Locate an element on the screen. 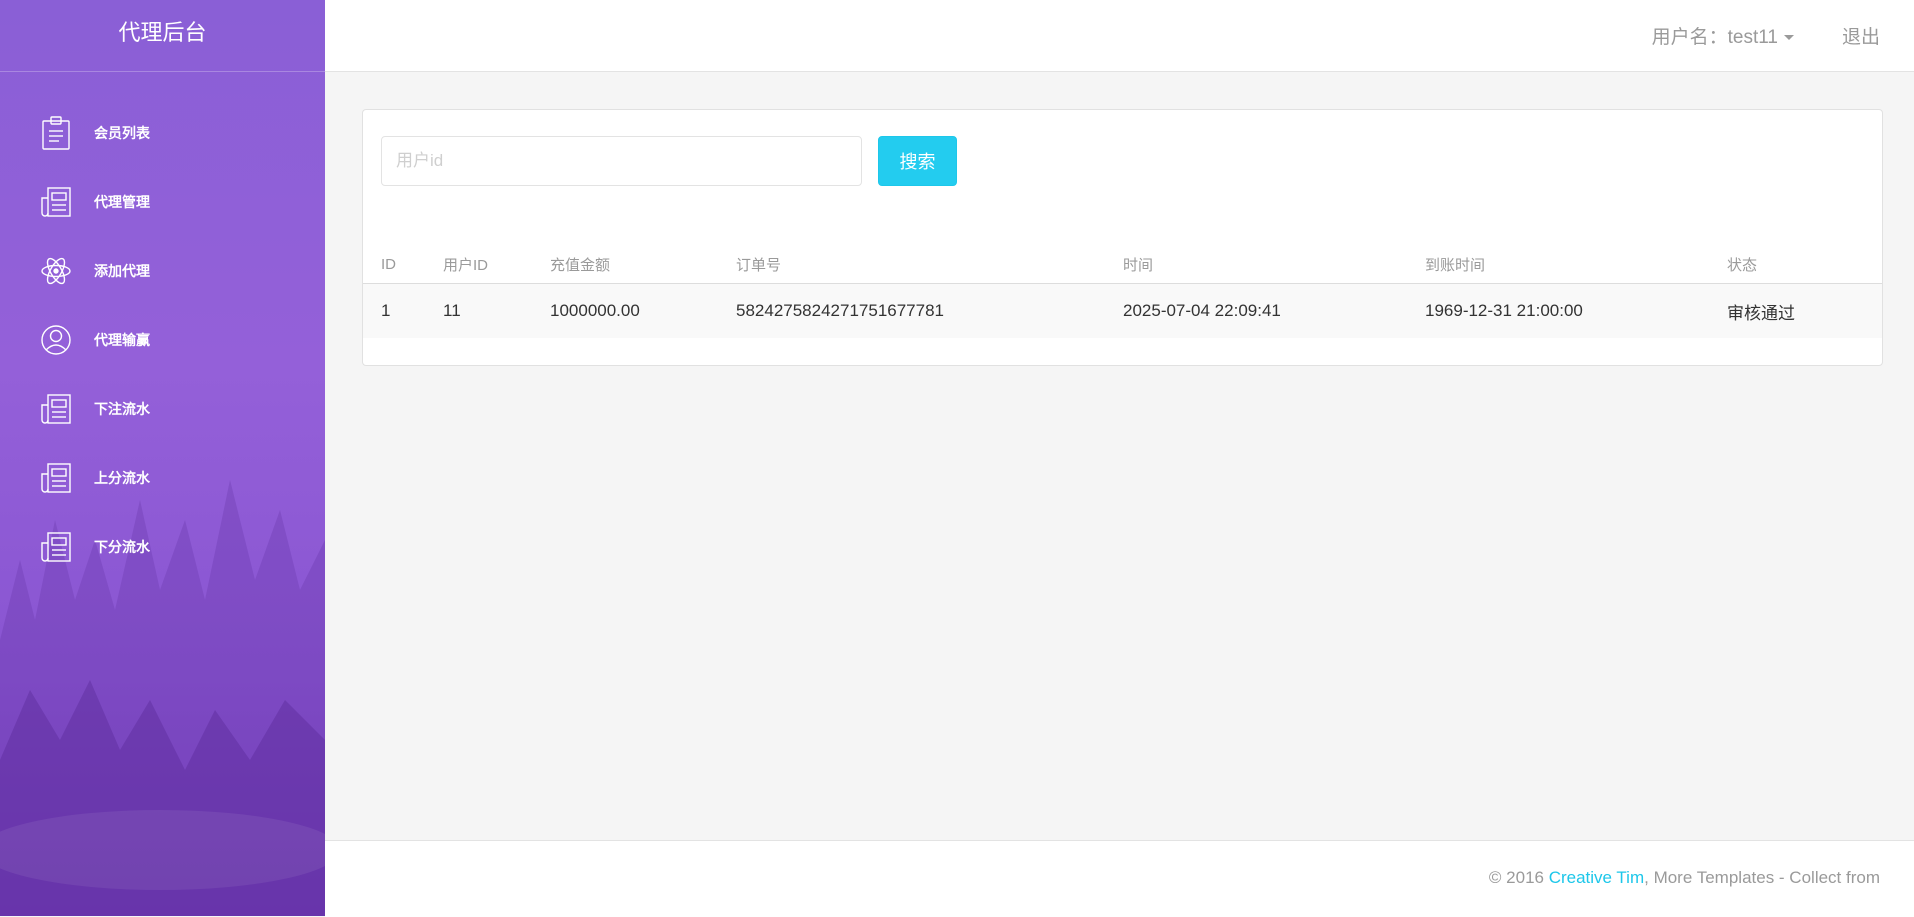 This screenshot has width=1914, height=917. cell-user-id: 11 is located at coordinates (496, 310).